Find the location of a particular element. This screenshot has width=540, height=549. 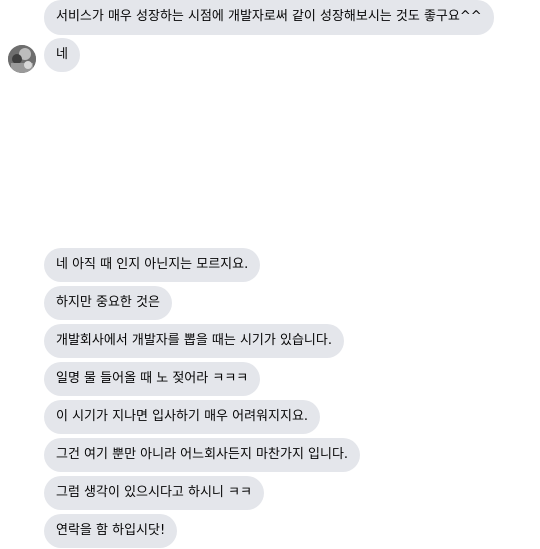

message-text: 이 시기가 지나면 입사하기 매우 어려워지지요. is located at coordinates (182, 416).